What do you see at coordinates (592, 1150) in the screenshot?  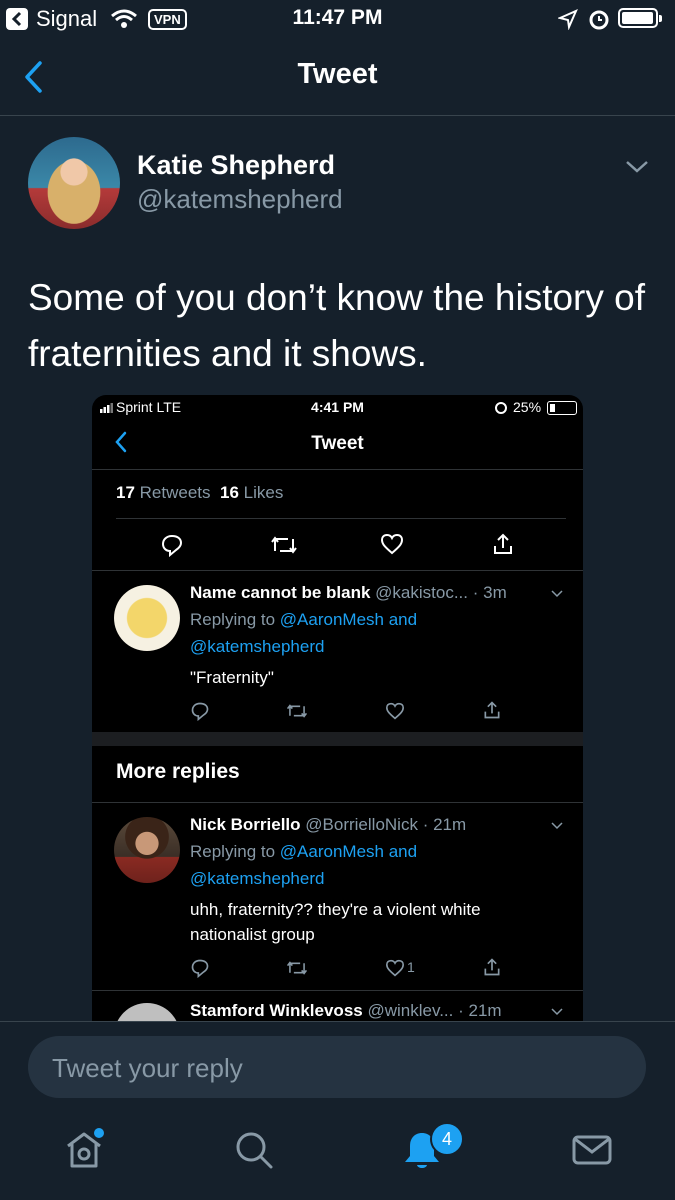 I see `messages-icon` at bounding box center [592, 1150].